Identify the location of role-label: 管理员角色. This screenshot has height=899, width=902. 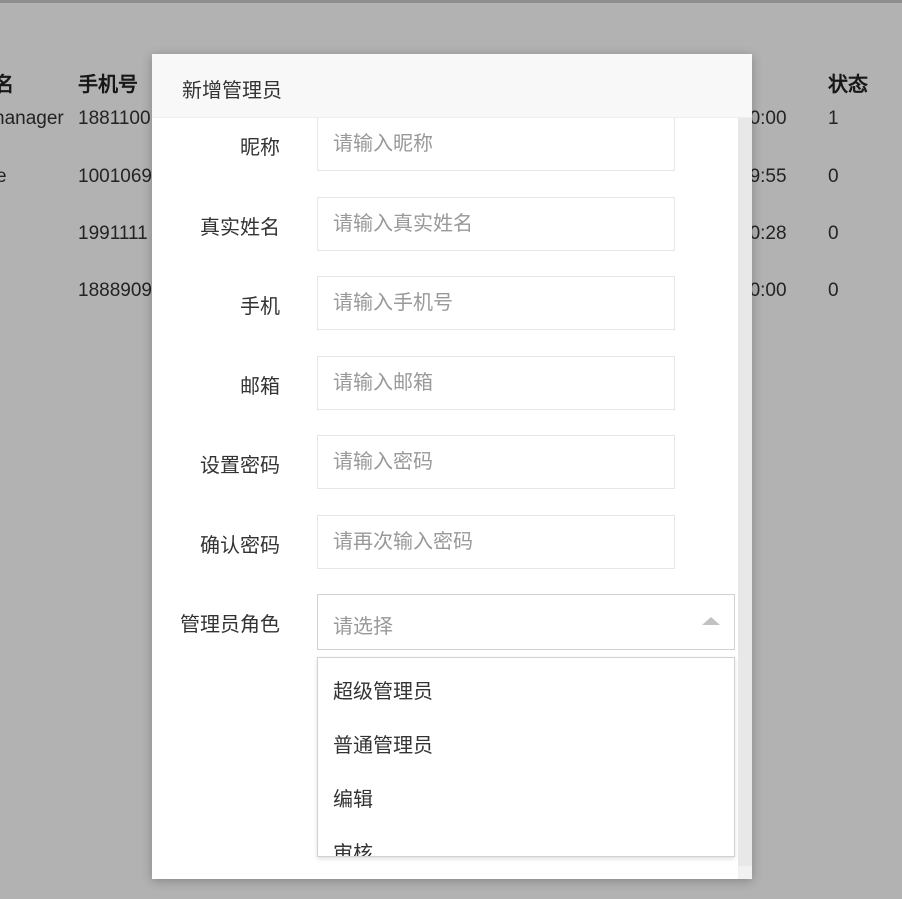
(230, 625).